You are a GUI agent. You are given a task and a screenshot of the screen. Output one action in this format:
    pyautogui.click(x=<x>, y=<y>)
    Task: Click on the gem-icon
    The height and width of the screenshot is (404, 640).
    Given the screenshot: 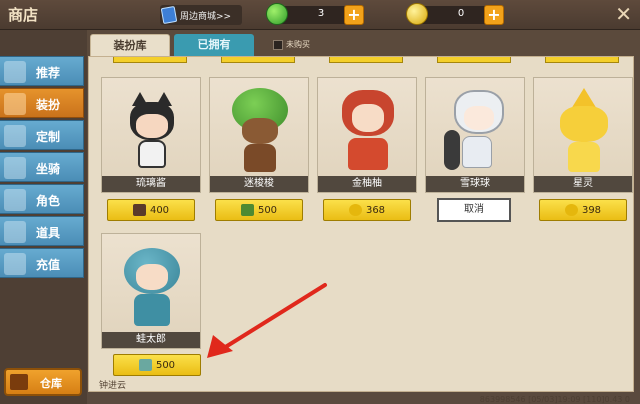 What is the action you would take?
    pyautogui.click(x=277, y=14)
    